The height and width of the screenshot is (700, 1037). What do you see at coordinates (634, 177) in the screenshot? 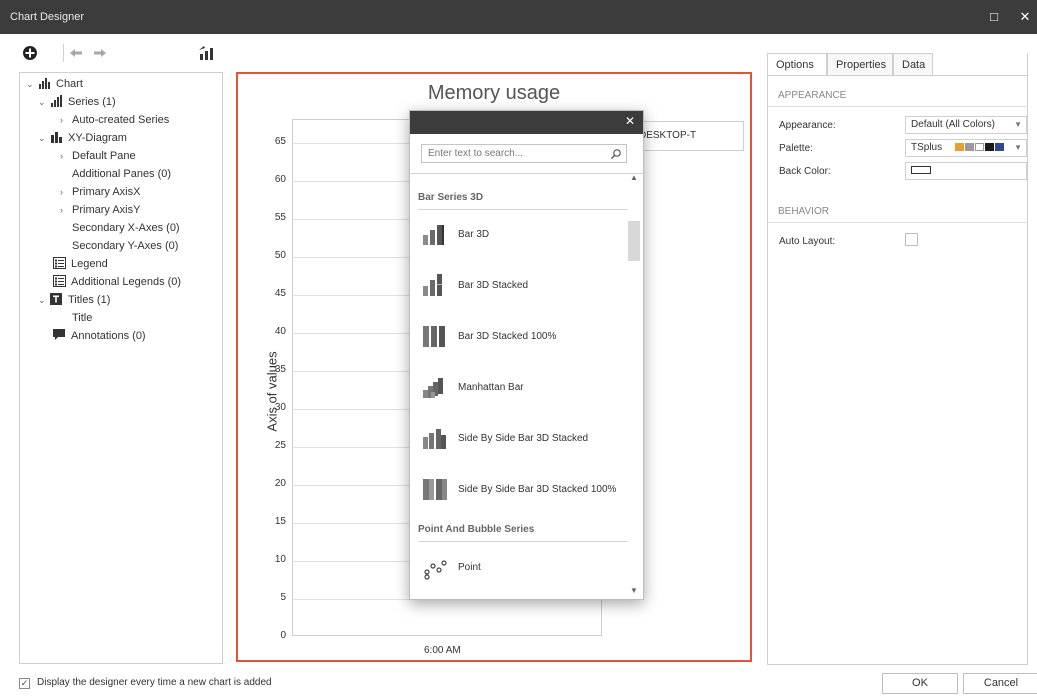
I see `scroll-up-icon: ▲` at bounding box center [634, 177].